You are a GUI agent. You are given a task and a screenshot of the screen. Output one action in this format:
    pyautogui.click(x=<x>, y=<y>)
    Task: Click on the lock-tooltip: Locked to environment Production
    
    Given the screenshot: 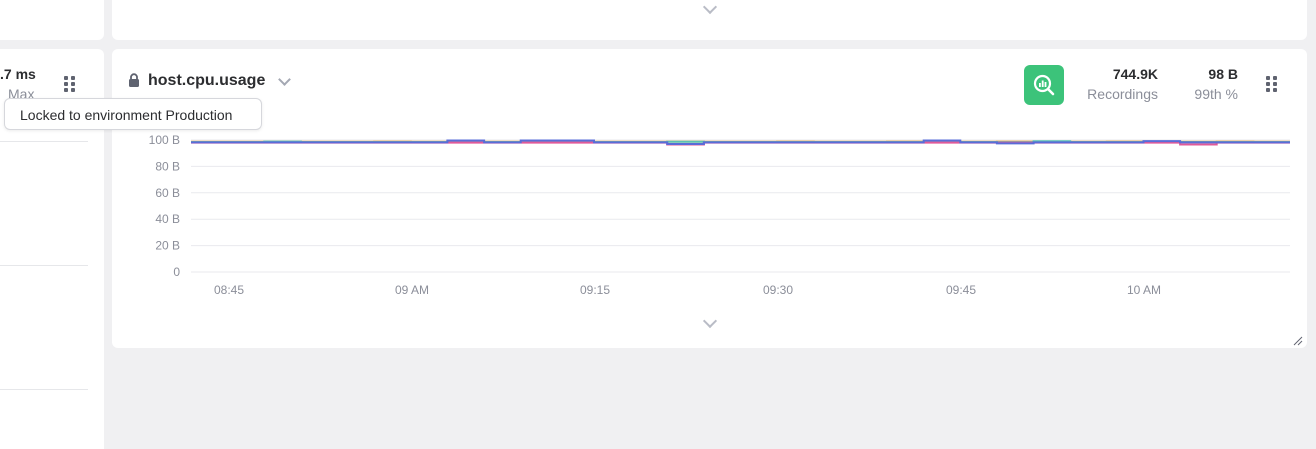 What is the action you would take?
    pyautogui.click(x=133, y=114)
    